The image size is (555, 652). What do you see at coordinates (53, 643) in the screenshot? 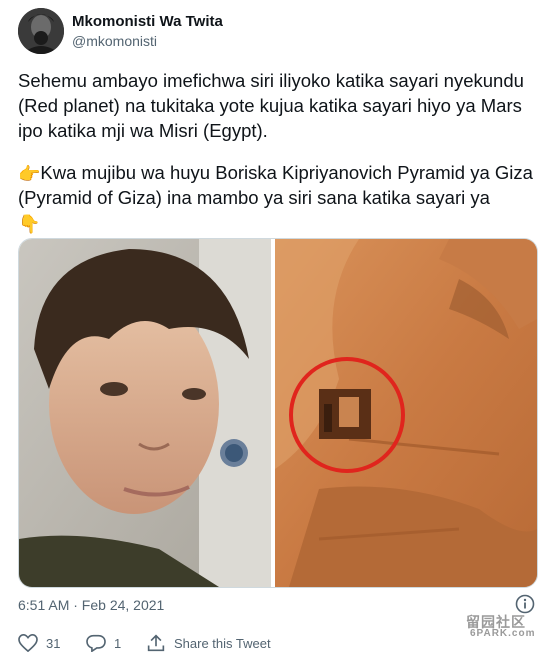
I see `like-count: 31` at bounding box center [53, 643].